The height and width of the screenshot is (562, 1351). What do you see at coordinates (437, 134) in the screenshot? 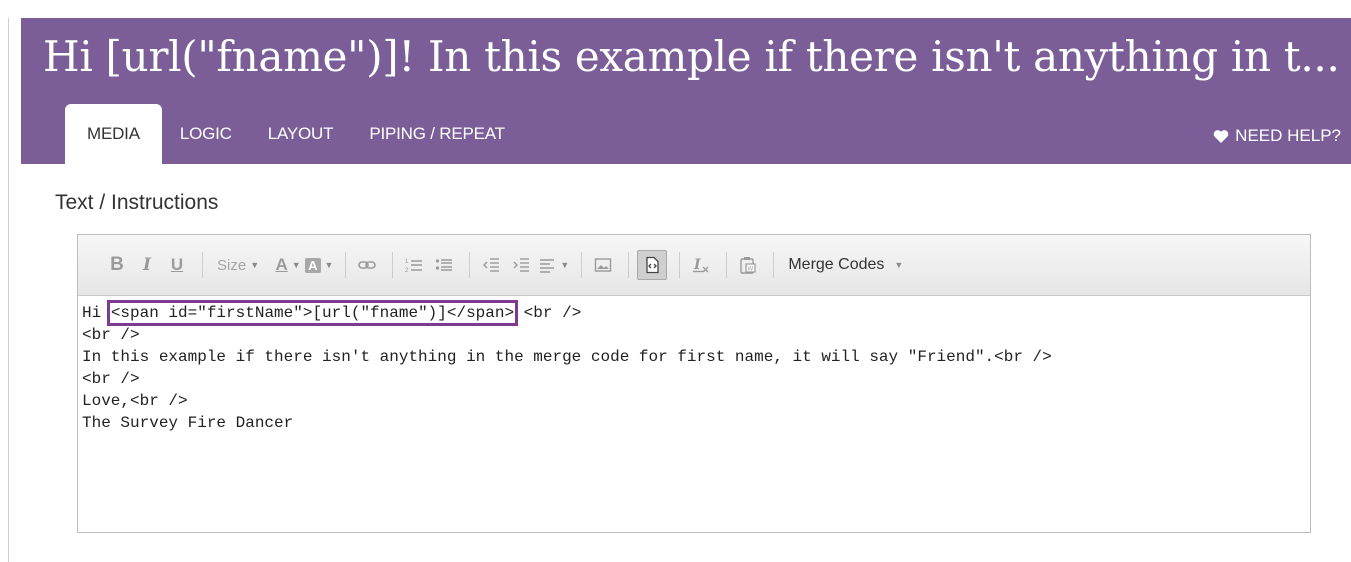
I see `tab-piping-repeat: PIPING / REPEAT` at bounding box center [437, 134].